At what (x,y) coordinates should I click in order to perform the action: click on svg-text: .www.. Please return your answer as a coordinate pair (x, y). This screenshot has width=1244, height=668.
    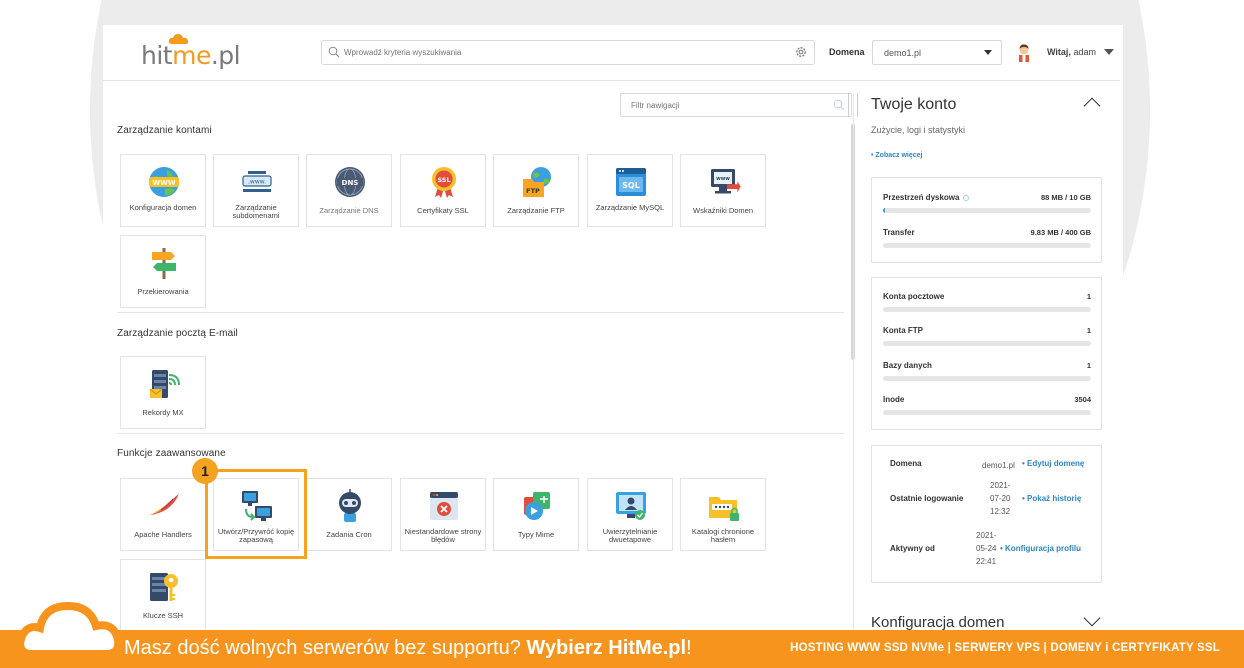
    Looking at the image, I should click on (257, 182).